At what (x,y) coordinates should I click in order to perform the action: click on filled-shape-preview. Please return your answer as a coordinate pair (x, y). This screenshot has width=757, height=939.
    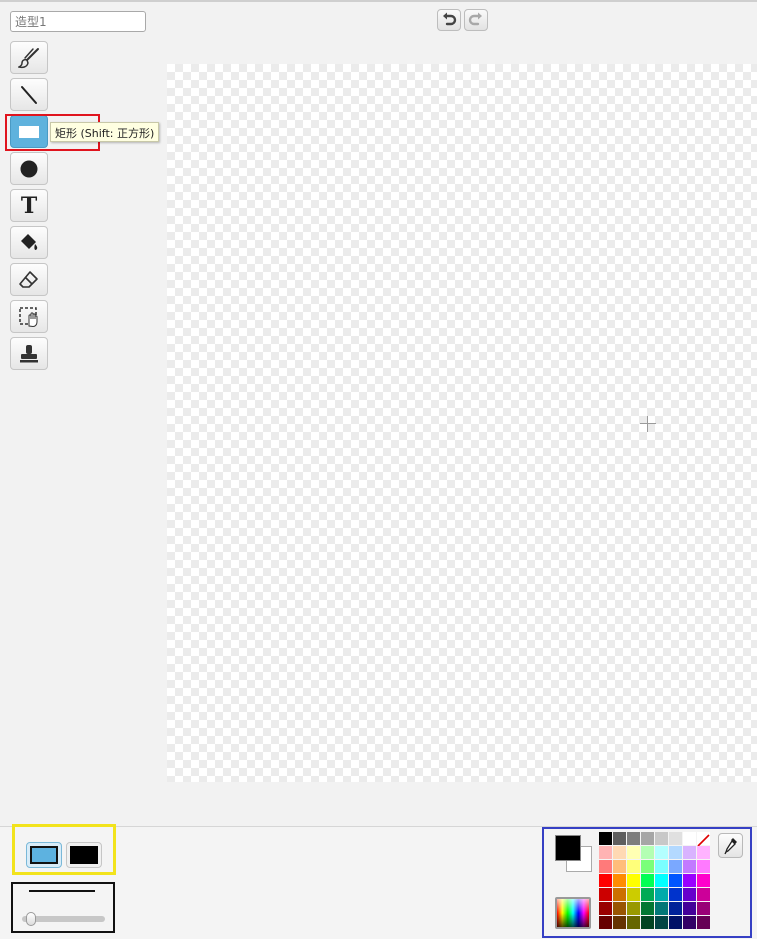
    Looking at the image, I should click on (44, 855).